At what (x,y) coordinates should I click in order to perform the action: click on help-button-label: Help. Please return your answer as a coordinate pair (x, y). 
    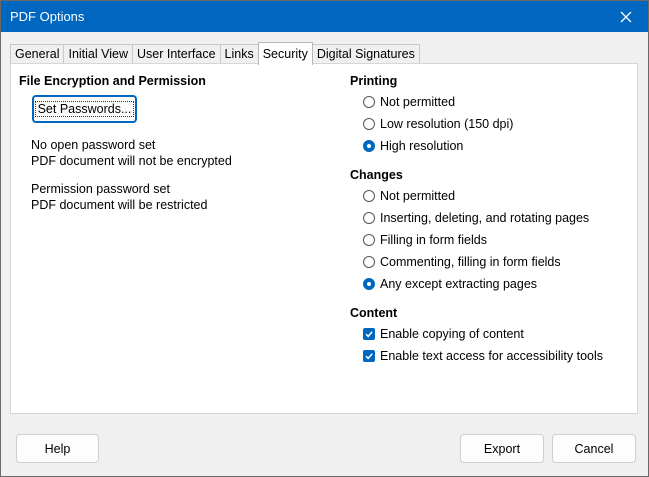
    Looking at the image, I should click on (57, 448).